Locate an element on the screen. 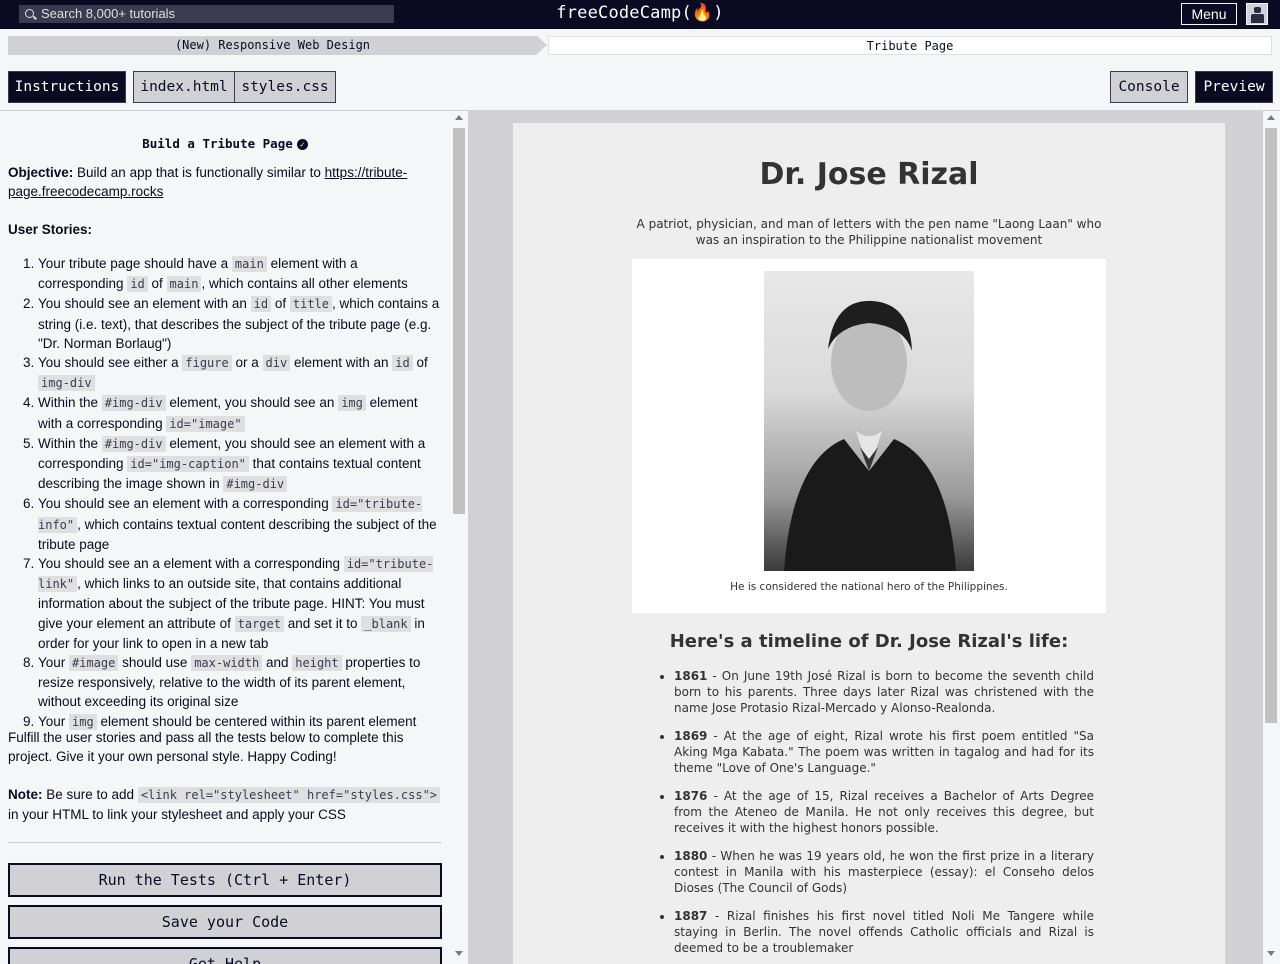 The image size is (1280, 964). preview-title: Dr. Jose Rizal is located at coordinates (869, 174).